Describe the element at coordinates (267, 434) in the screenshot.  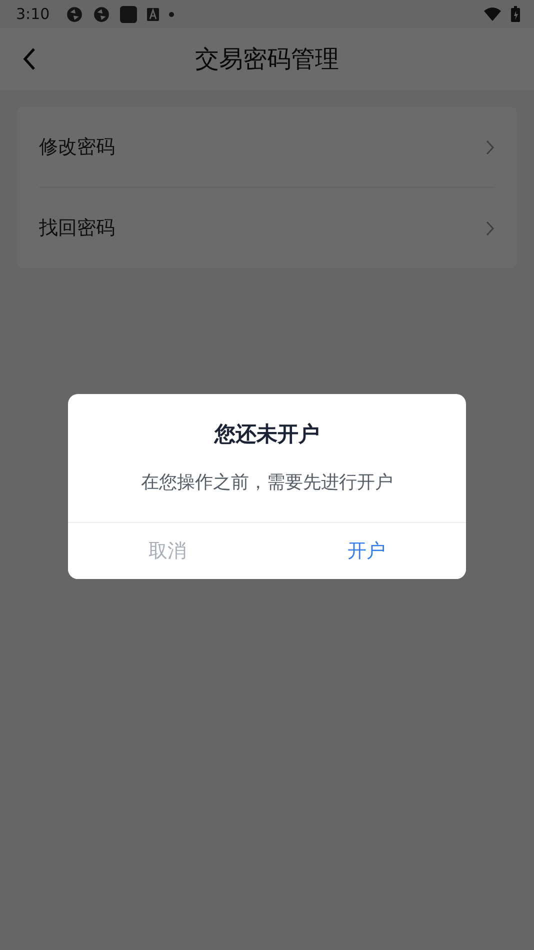
I see `dialog-title: 您还未开户` at that location.